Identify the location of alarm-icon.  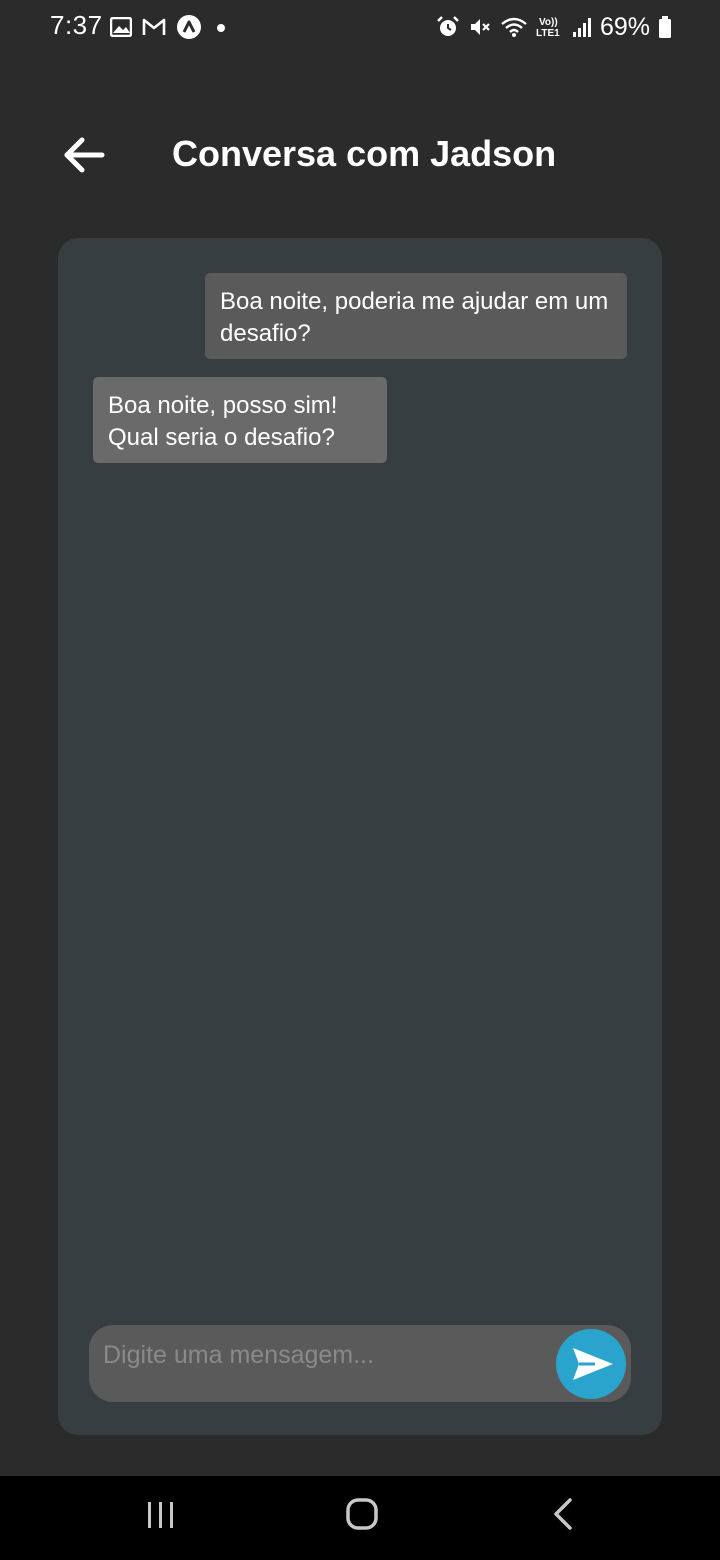
(448, 27).